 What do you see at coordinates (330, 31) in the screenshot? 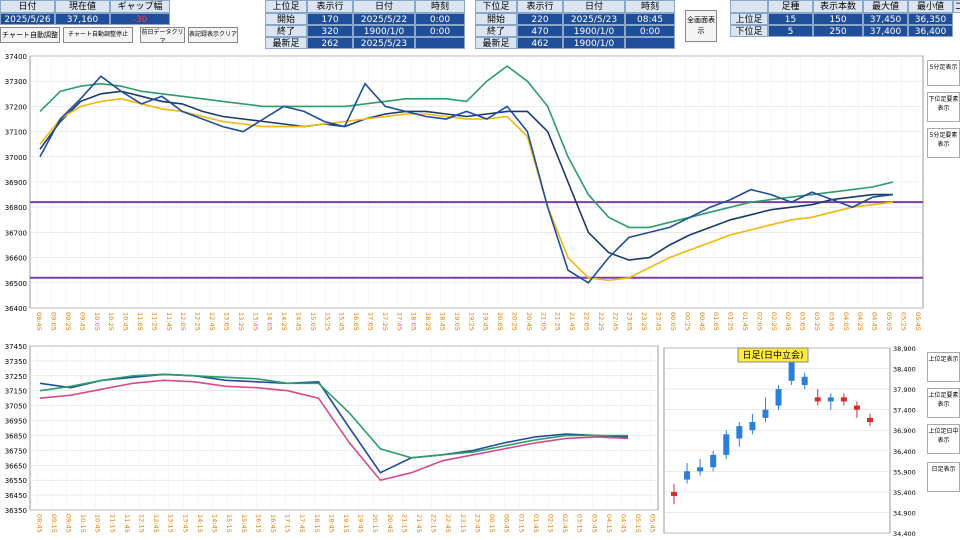
I see `row-value: 320` at bounding box center [330, 31].